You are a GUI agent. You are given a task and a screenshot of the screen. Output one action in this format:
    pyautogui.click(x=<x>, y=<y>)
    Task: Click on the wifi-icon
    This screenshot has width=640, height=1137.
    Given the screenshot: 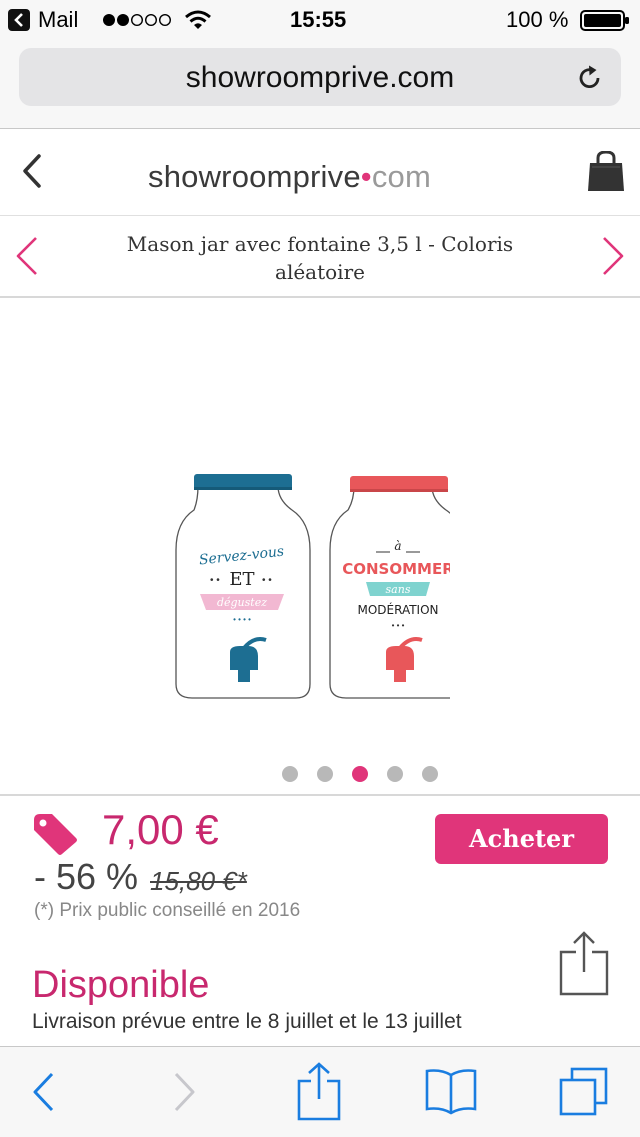 What is the action you would take?
    pyautogui.click(x=198, y=19)
    